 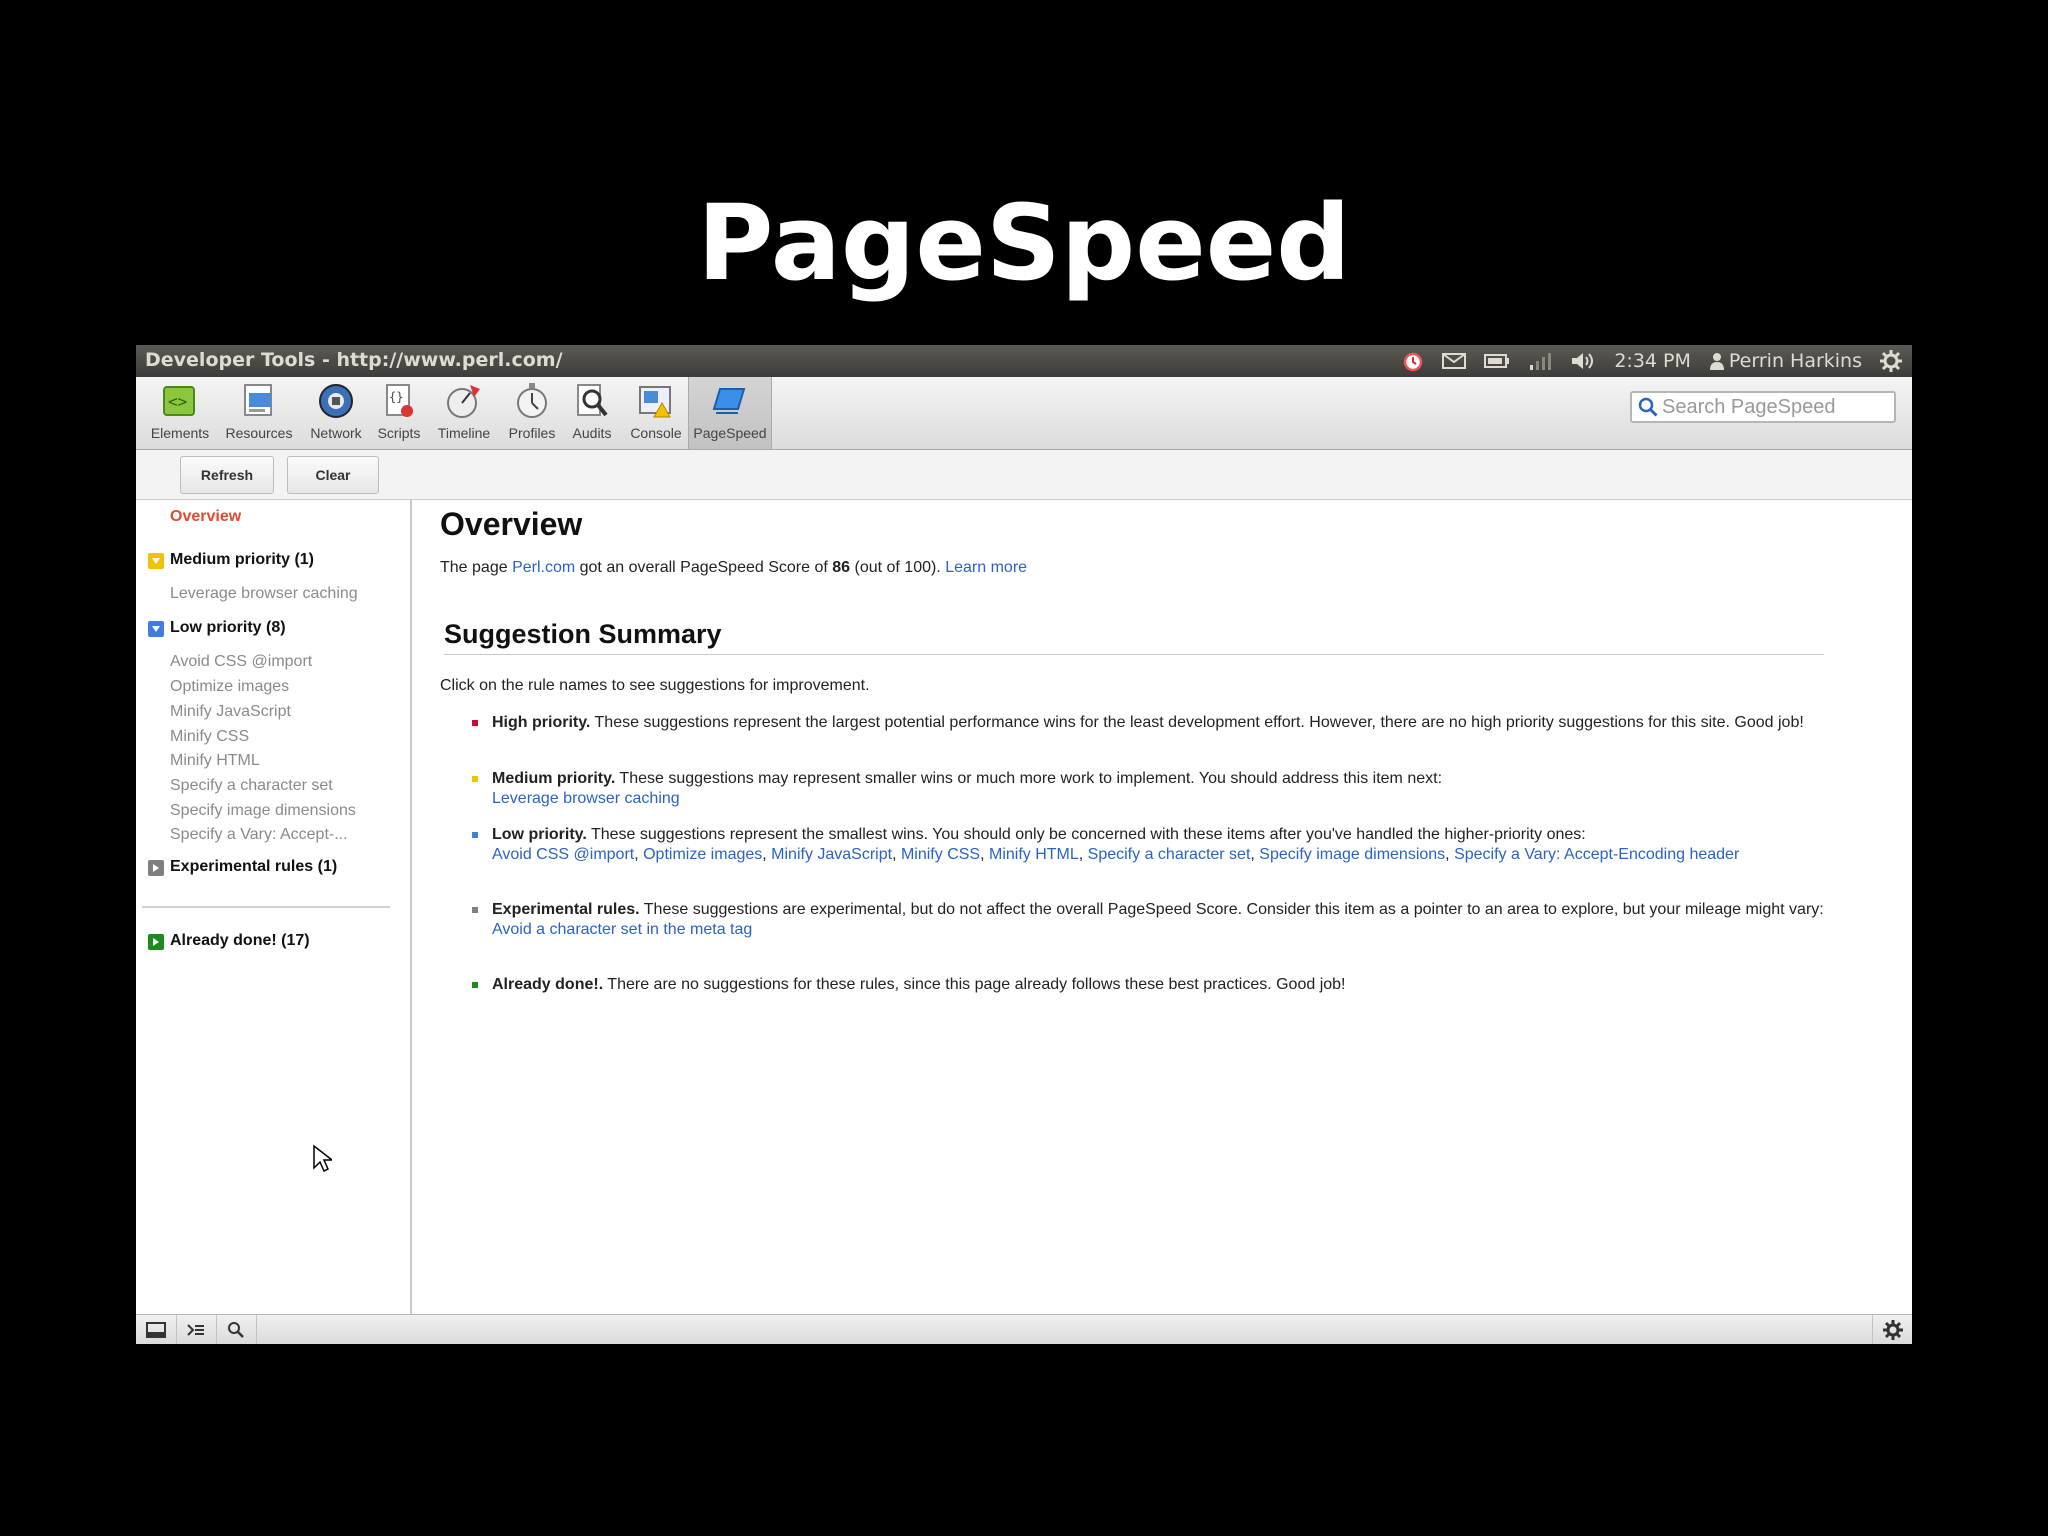 What do you see at coordinates (399, 433) in the screenshot?
I see `tab-label: Scripts` at bounding box center [399, 433].